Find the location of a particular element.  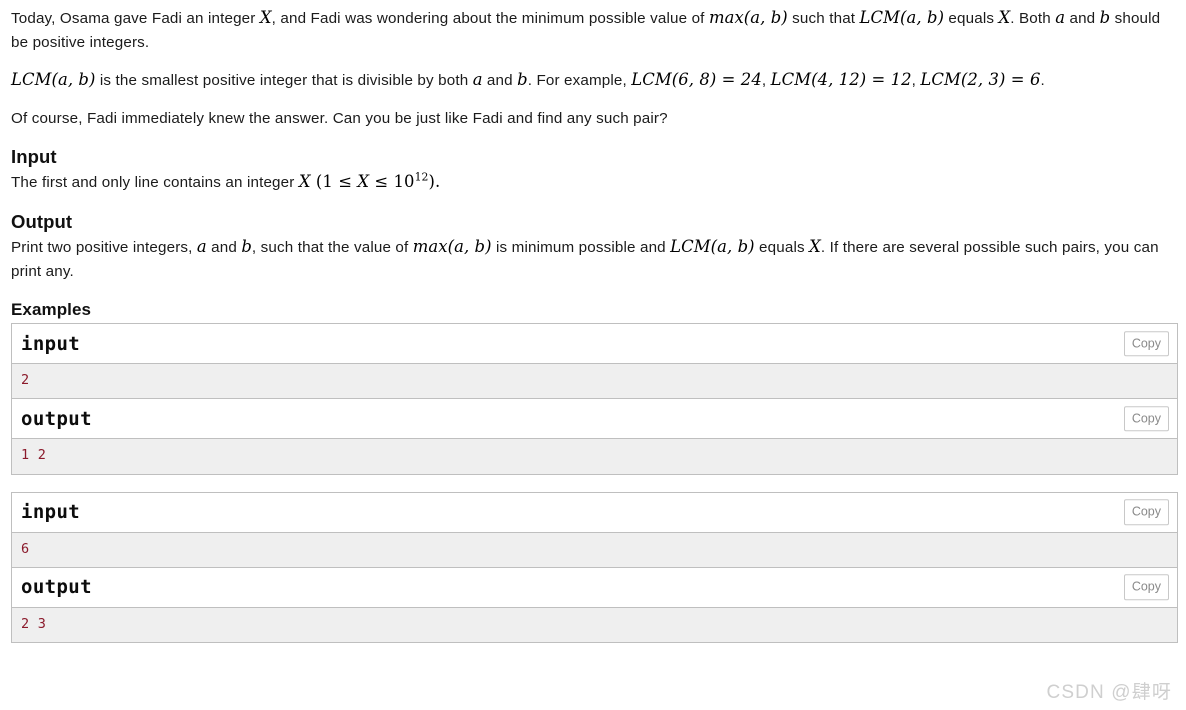

text-fragment: Print two positive integers, is located at coordinates (104, 248).